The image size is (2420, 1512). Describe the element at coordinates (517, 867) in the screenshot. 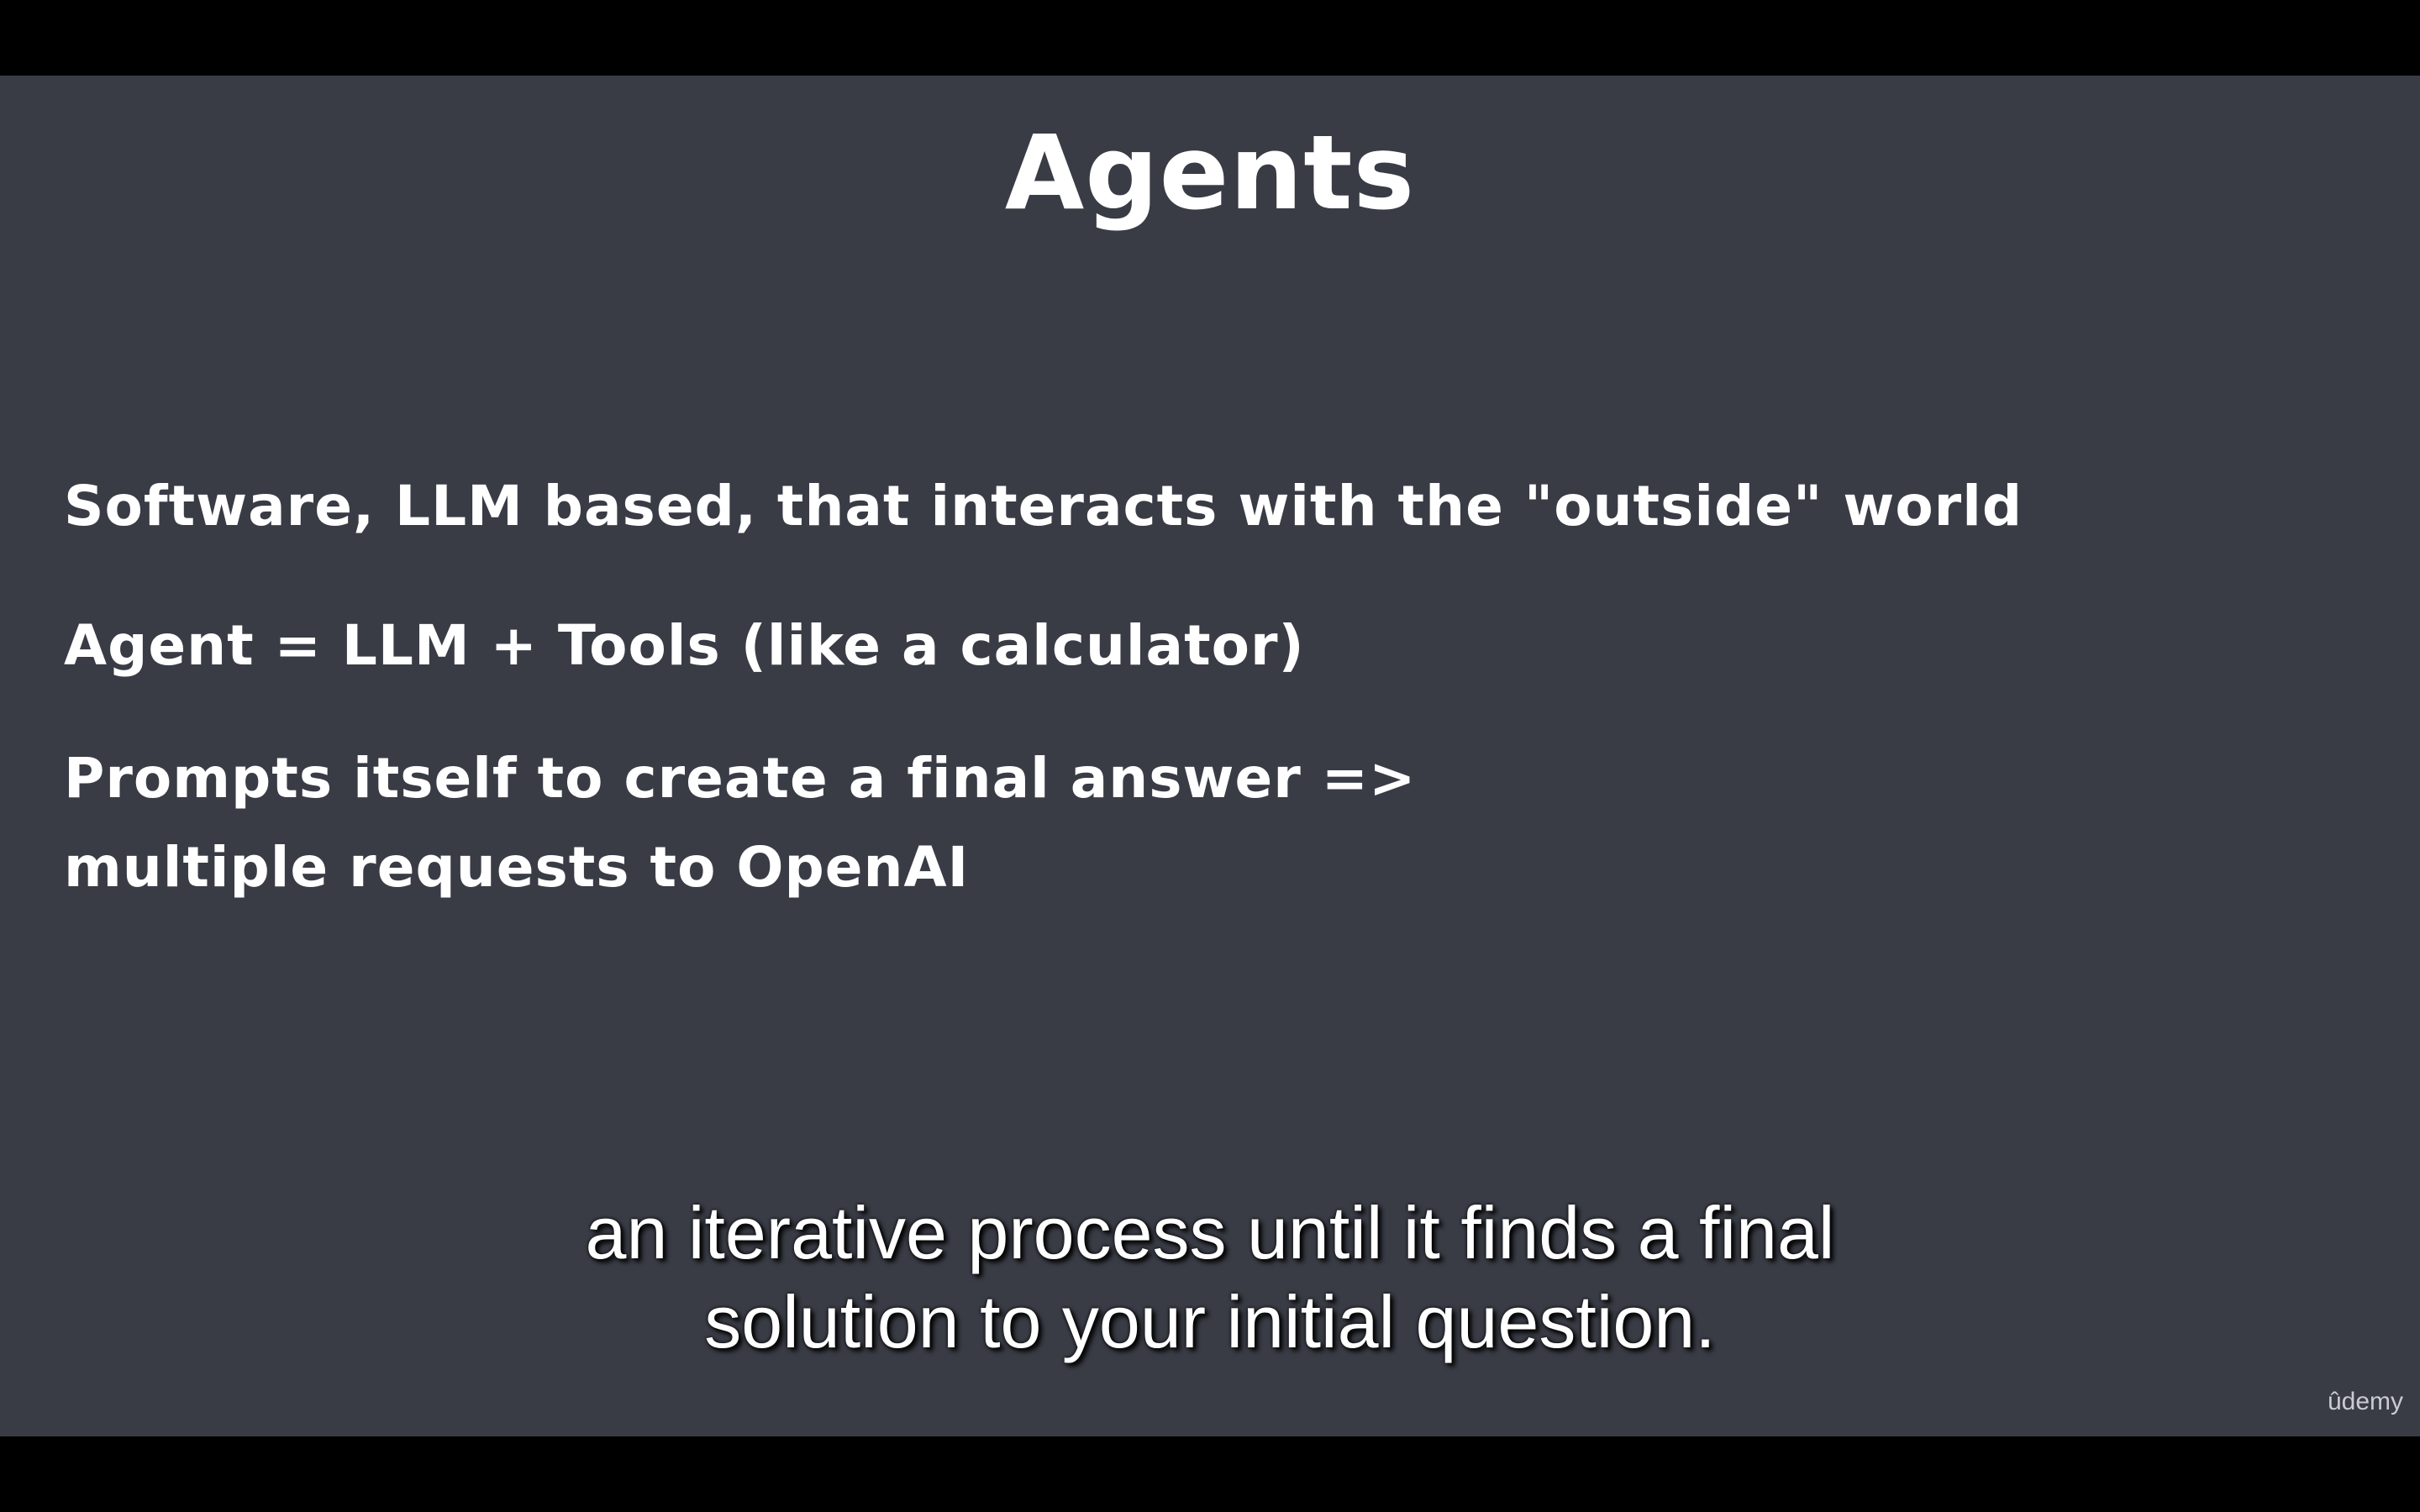

I see `bullet-prompts-line-2: multiple requests to OpenAI` at that location.